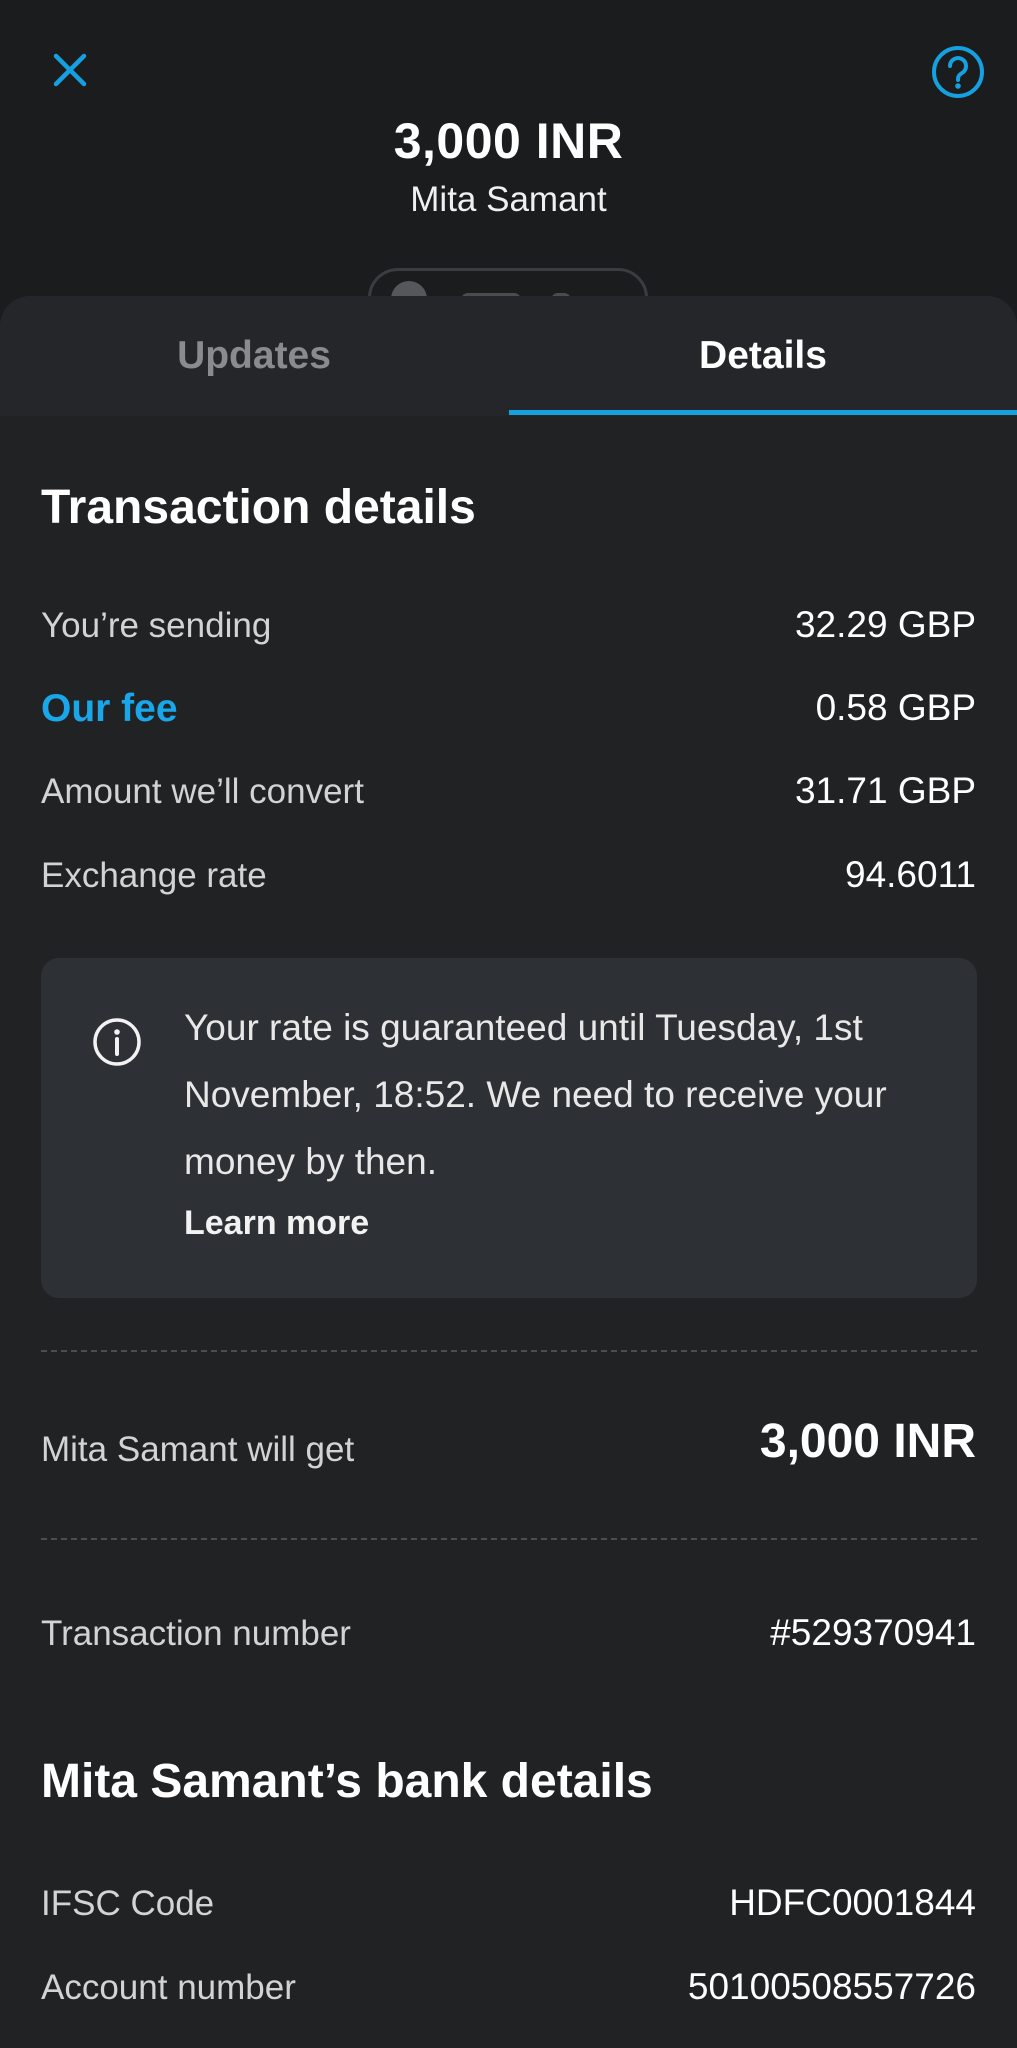 This screenshot has width=1017, height=2048. I want to click on help-circle-icon, so click(958, 72).